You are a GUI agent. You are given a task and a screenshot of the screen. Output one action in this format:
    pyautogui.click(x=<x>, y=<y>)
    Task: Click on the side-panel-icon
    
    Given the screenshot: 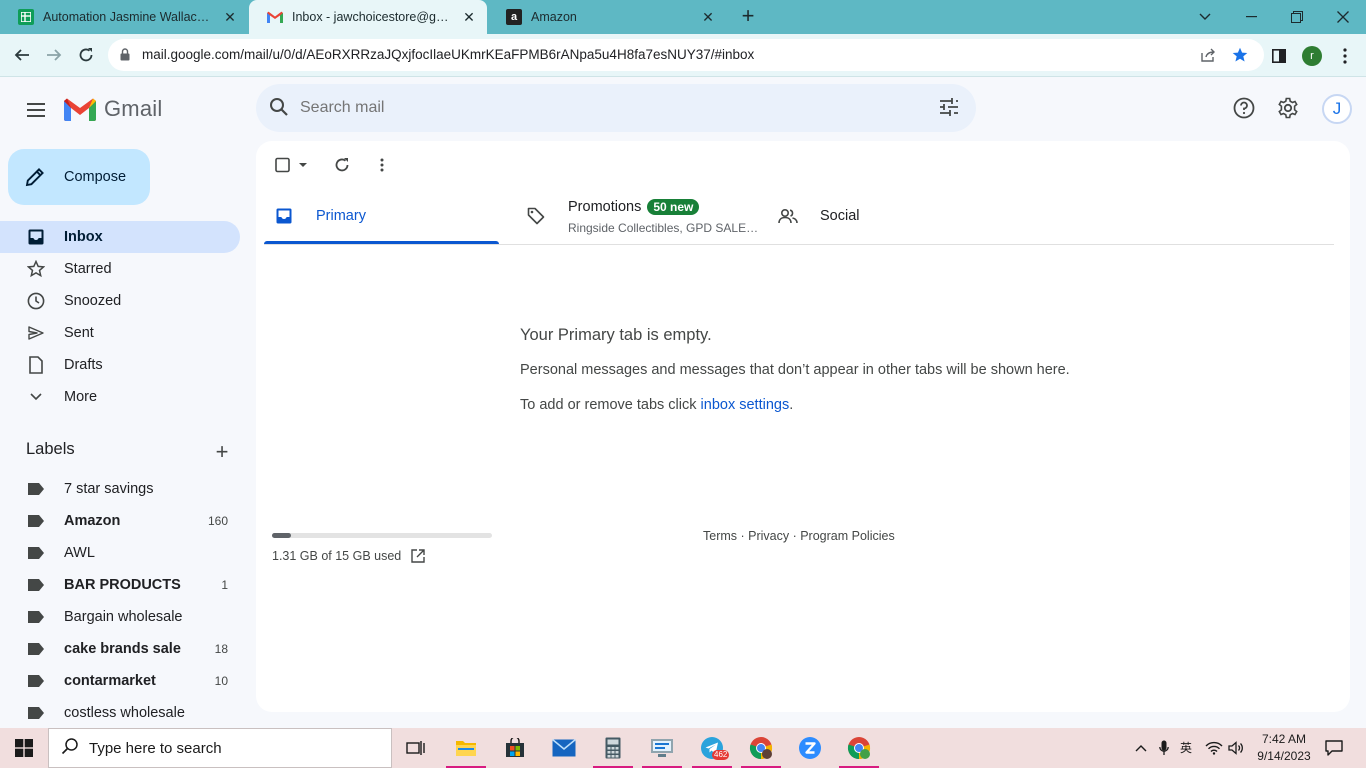 What is the action you would take?
    pyautogui.click(x=1279, y=56)
    